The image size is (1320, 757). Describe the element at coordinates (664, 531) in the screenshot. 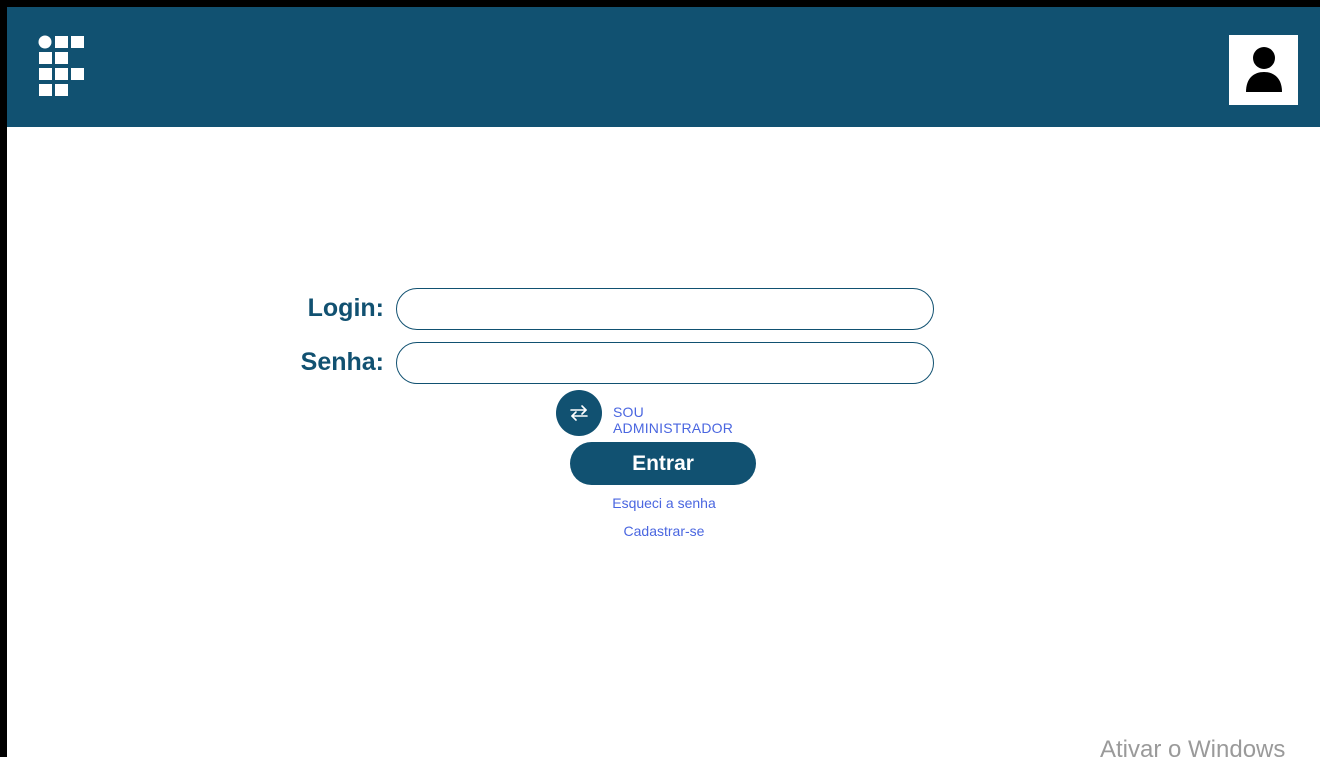

I see `register-link: Cadastrar-se` at that location.